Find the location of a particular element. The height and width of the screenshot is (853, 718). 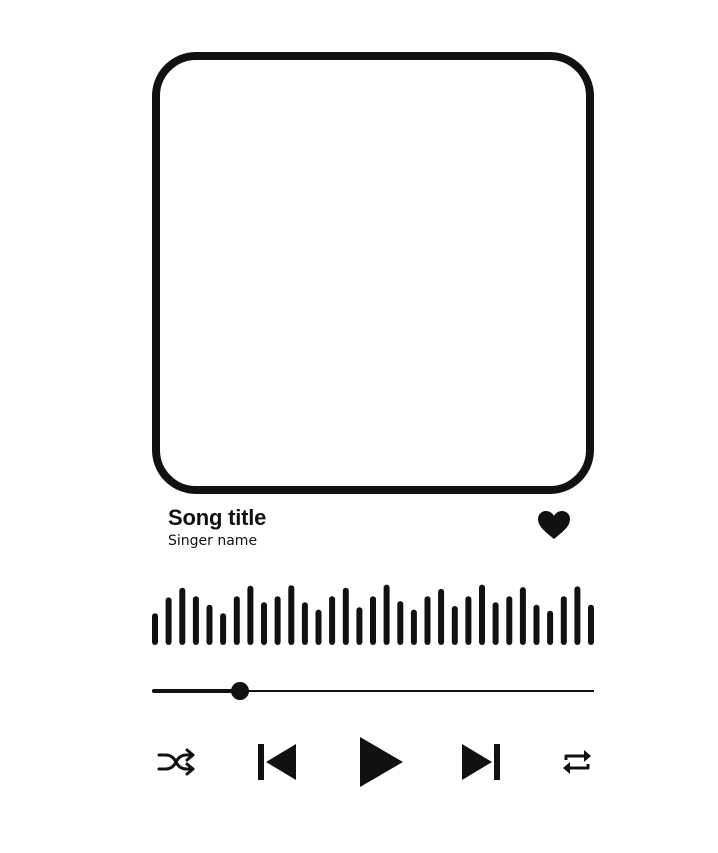

favorite-button is located at coordinates (554, 525).